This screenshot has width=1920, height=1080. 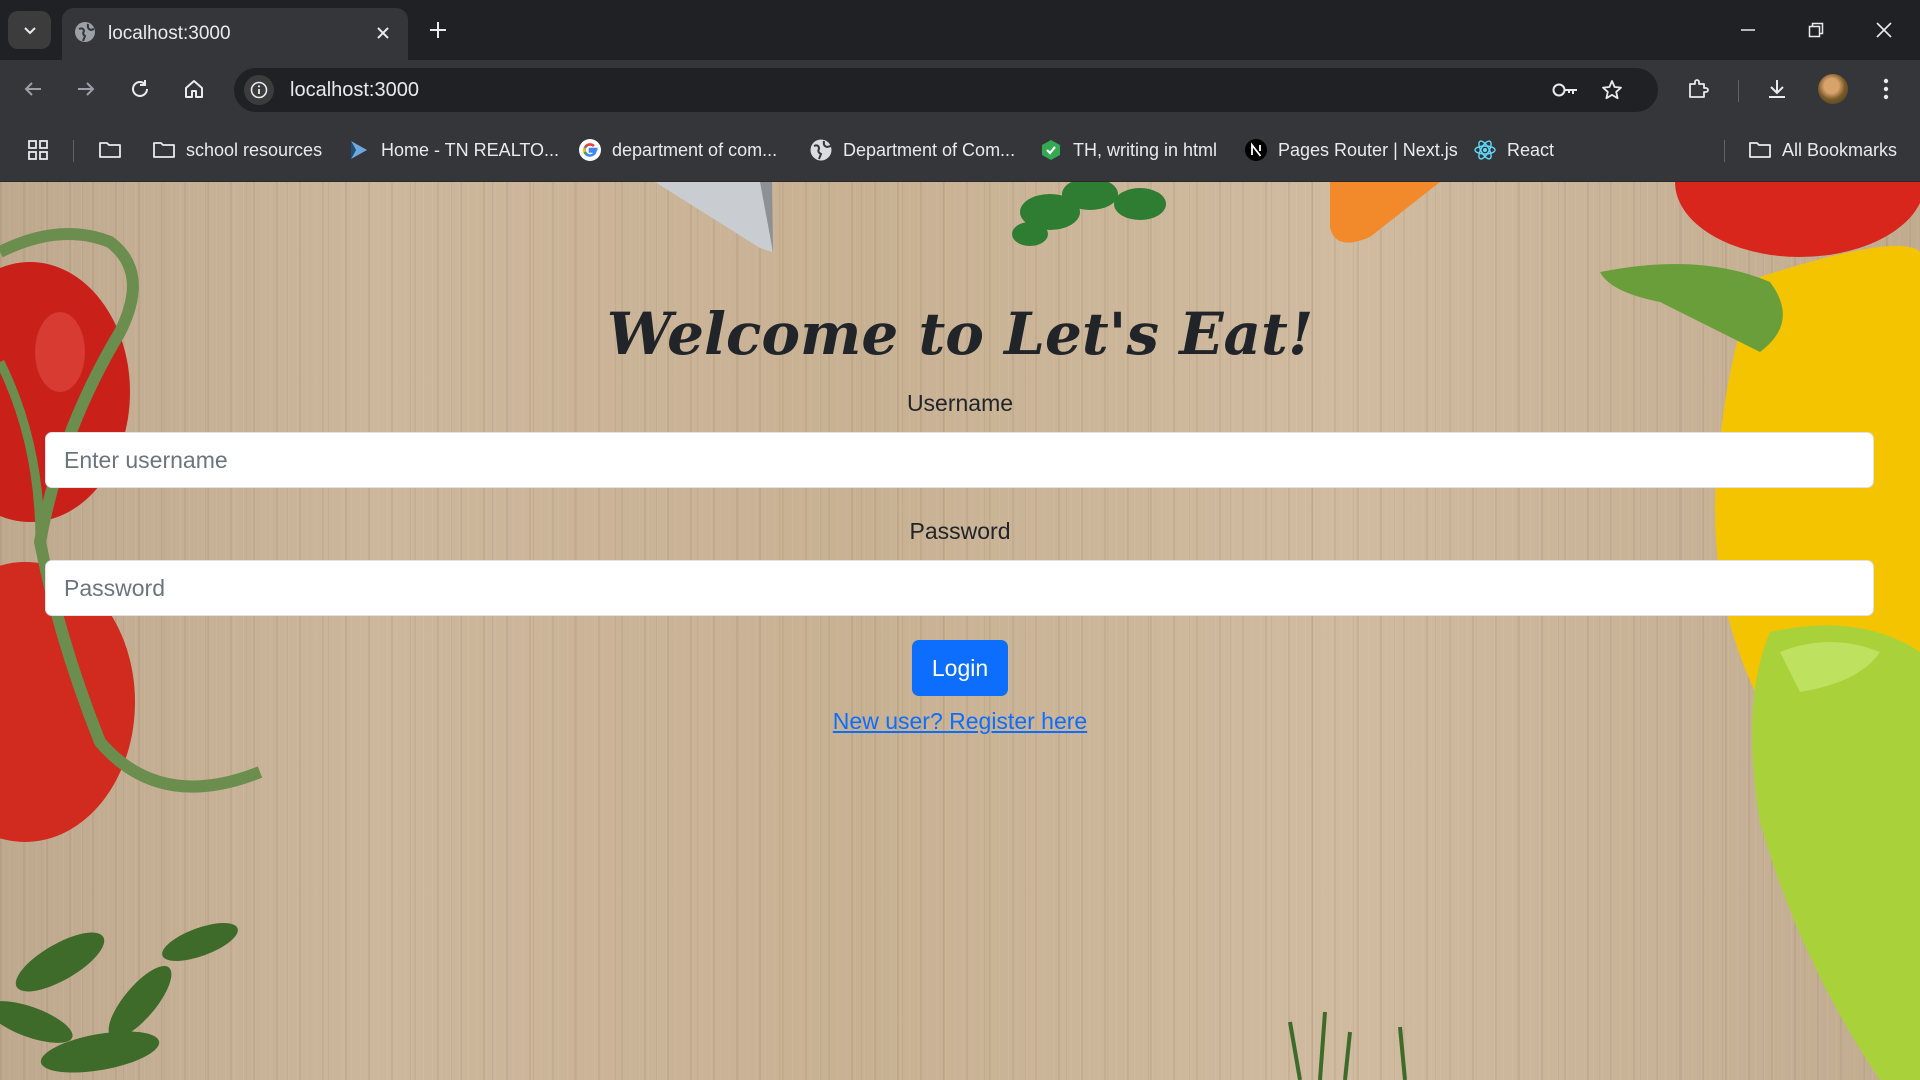 I want to click on arrow-right-icon, so click(x=86, y=89).